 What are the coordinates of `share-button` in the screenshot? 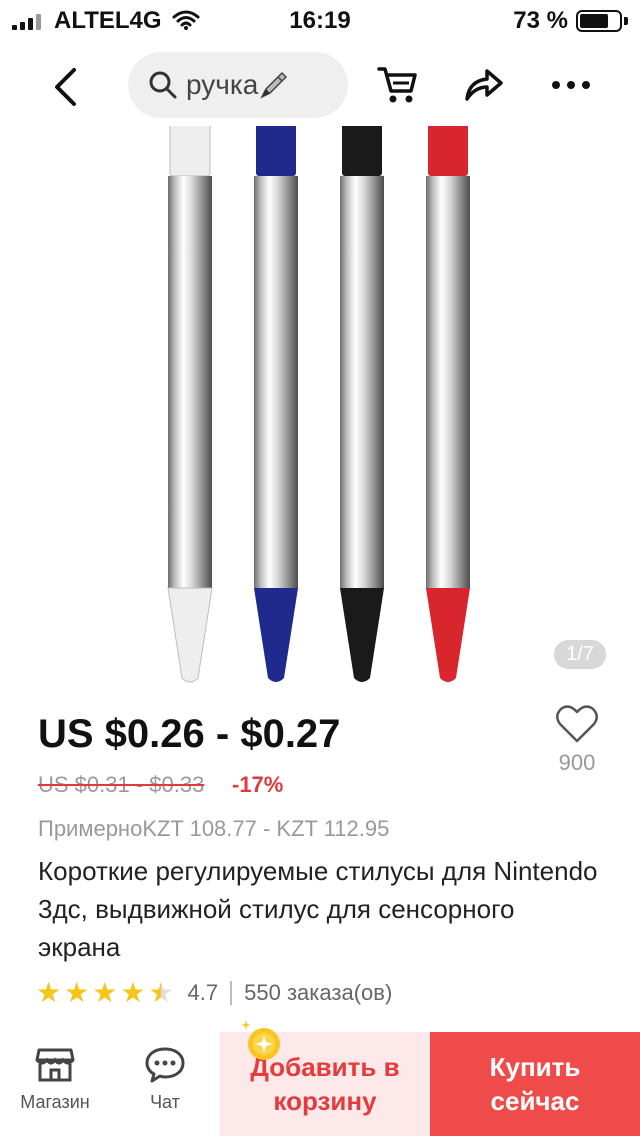 It's located at (483, 85).